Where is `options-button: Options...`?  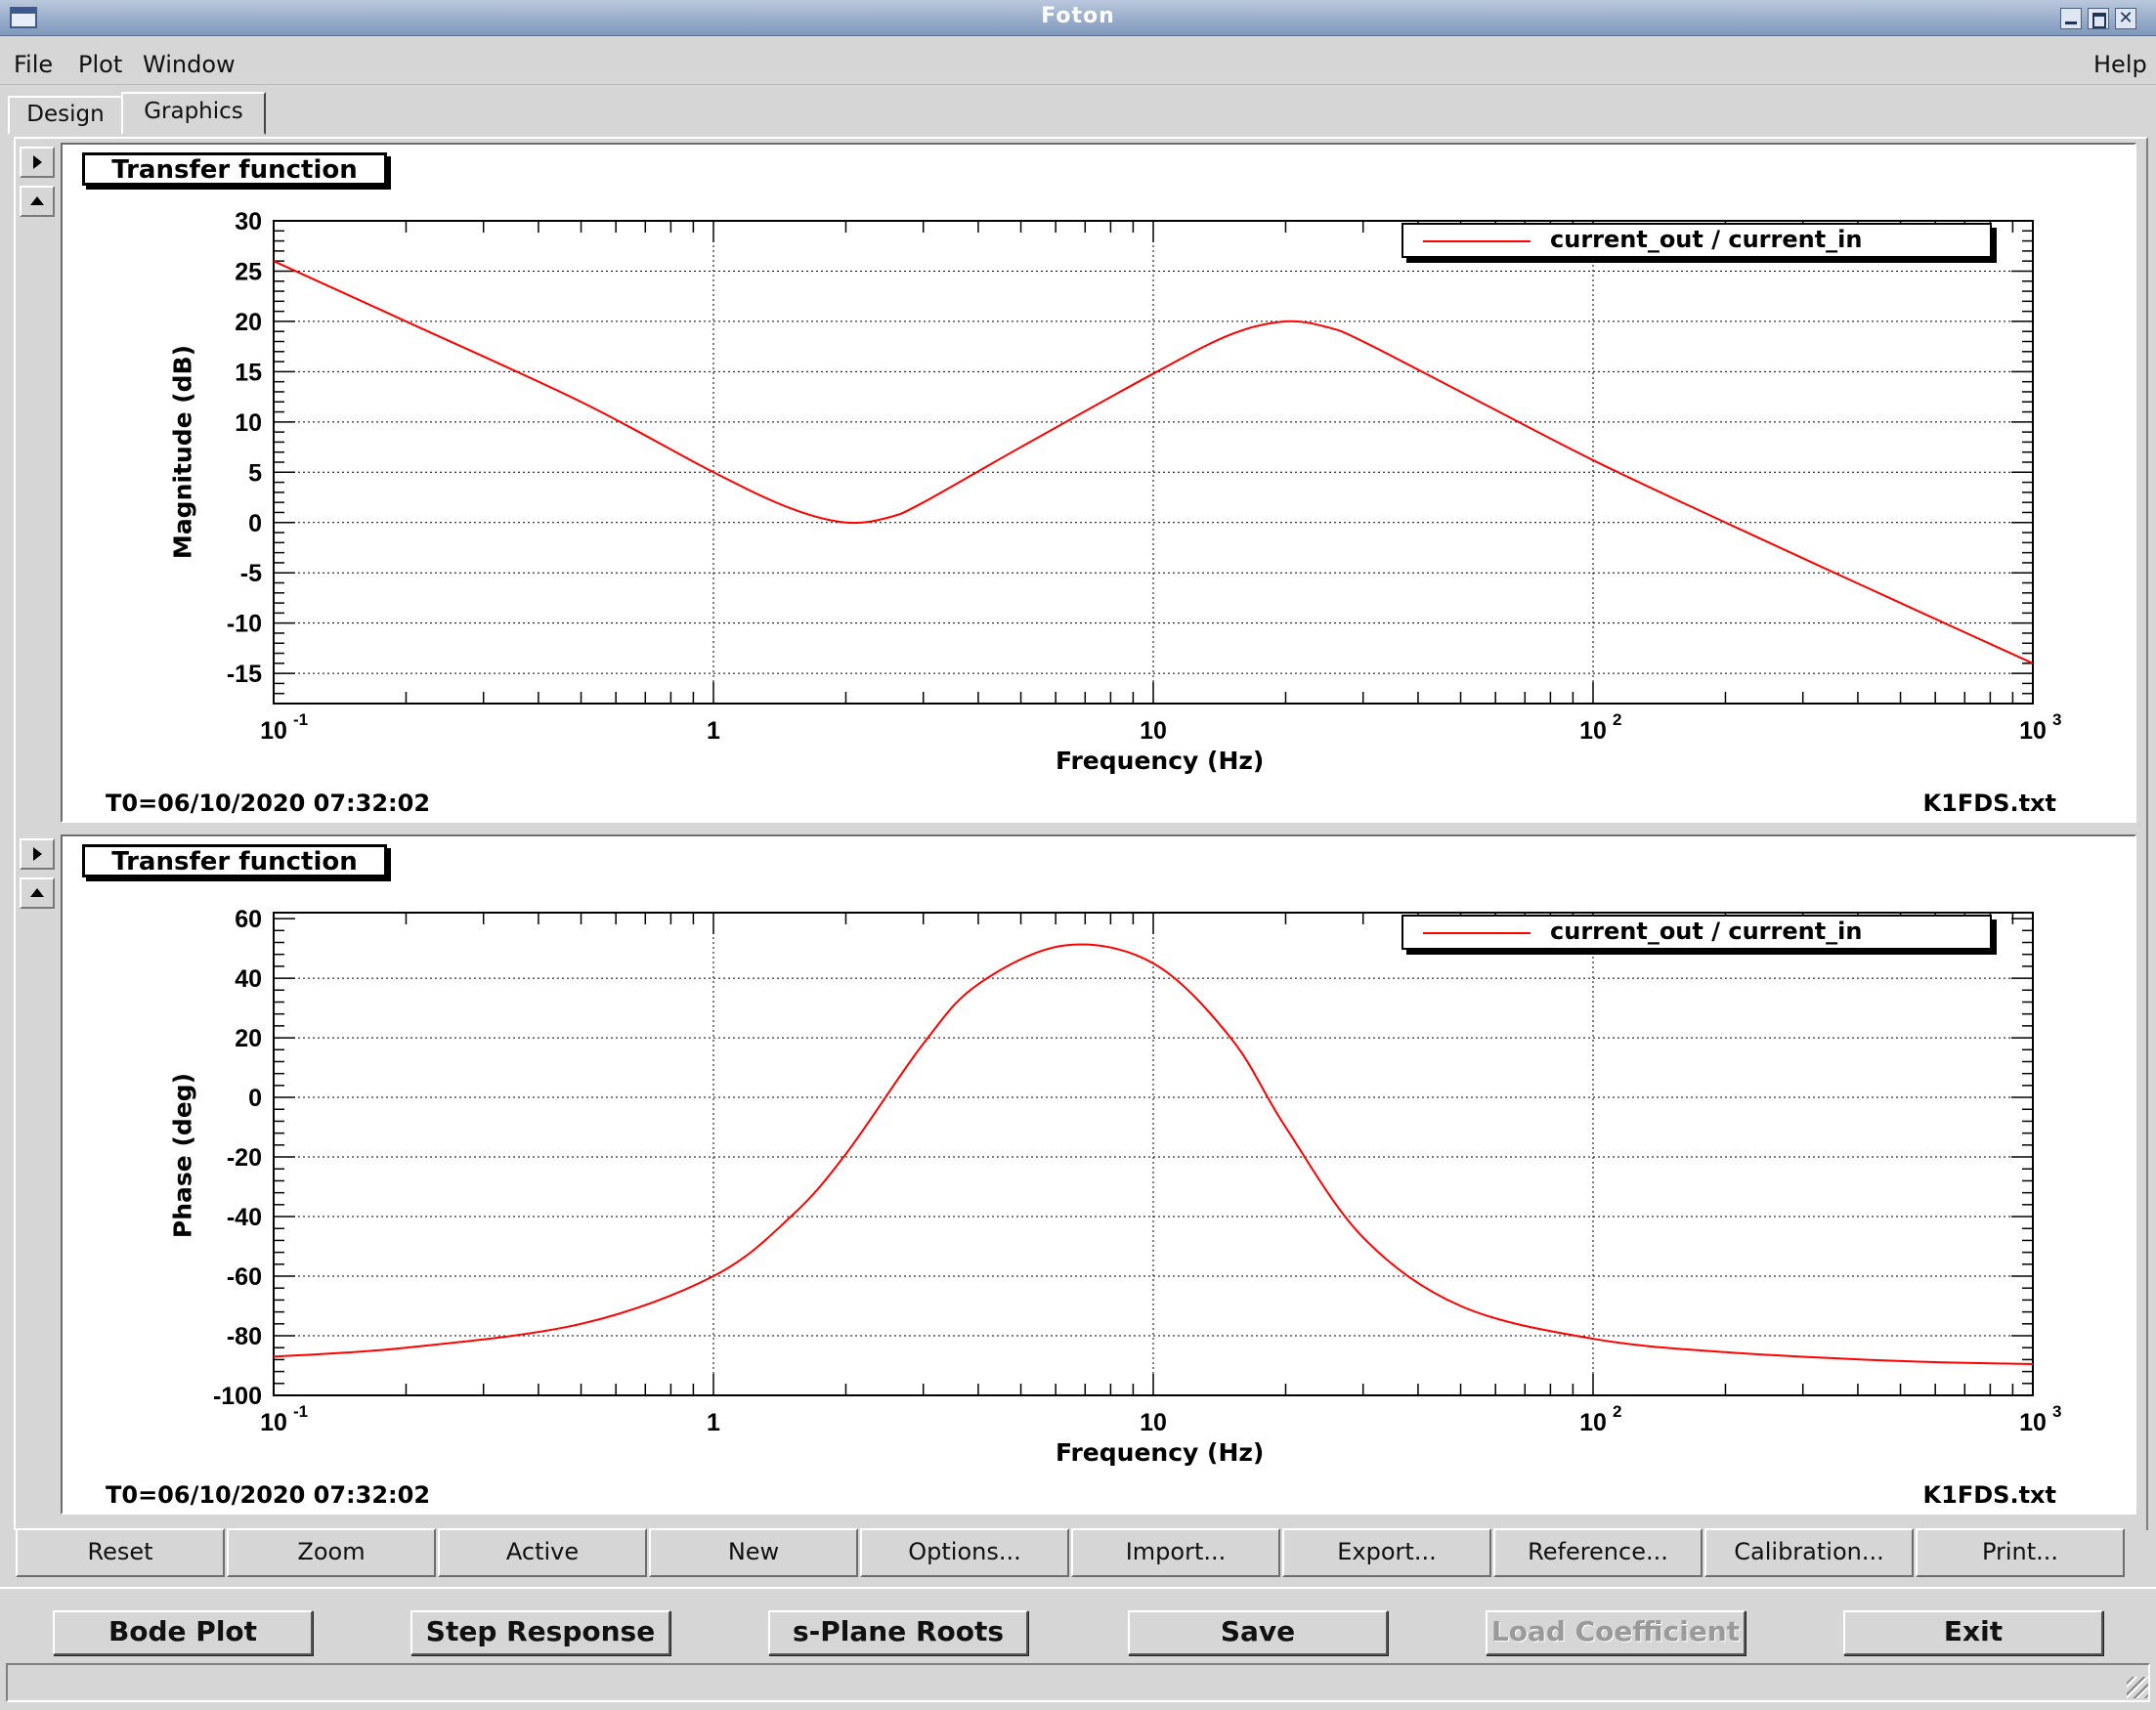
options-button: Options... is located at coordinates (964, 1552).